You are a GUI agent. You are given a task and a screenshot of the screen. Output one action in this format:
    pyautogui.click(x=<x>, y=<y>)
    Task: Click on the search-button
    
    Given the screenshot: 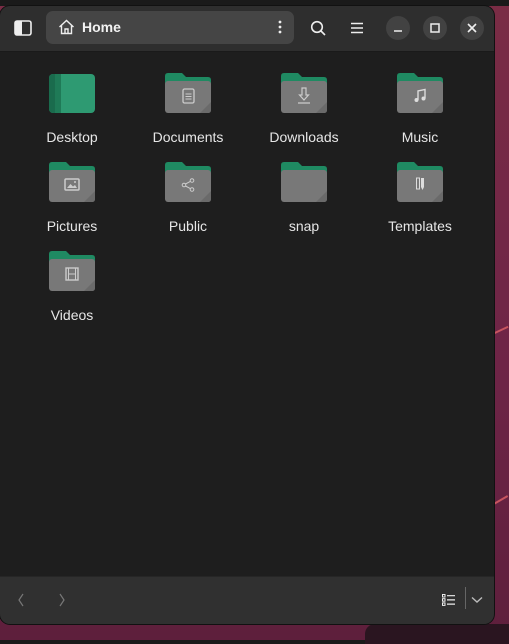 What is the action you would take?
    pyautogui.click(x=318, y=28)
    